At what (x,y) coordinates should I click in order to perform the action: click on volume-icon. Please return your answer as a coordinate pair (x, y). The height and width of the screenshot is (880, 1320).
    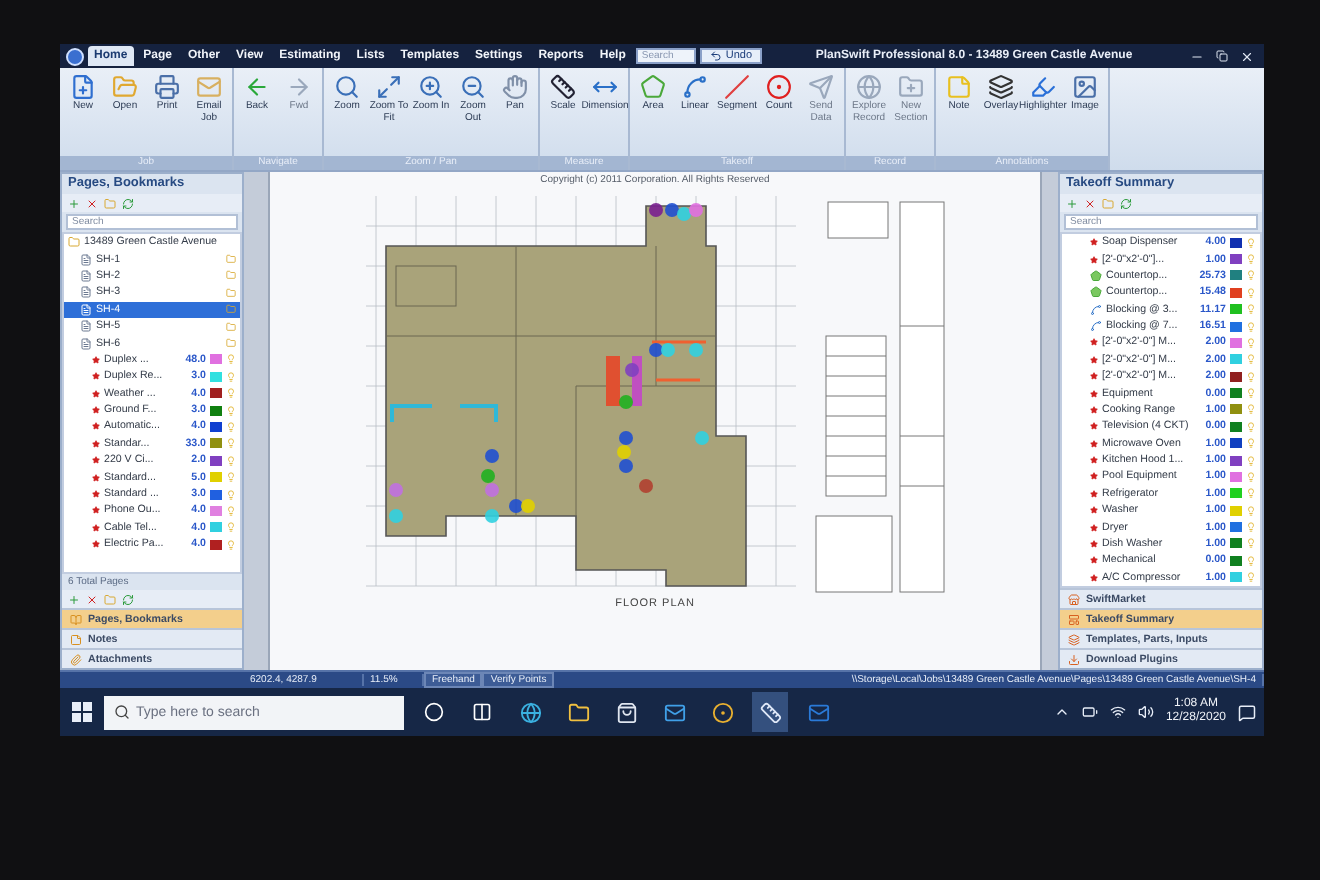
    Looking at the image, I should click on (1145, 712).